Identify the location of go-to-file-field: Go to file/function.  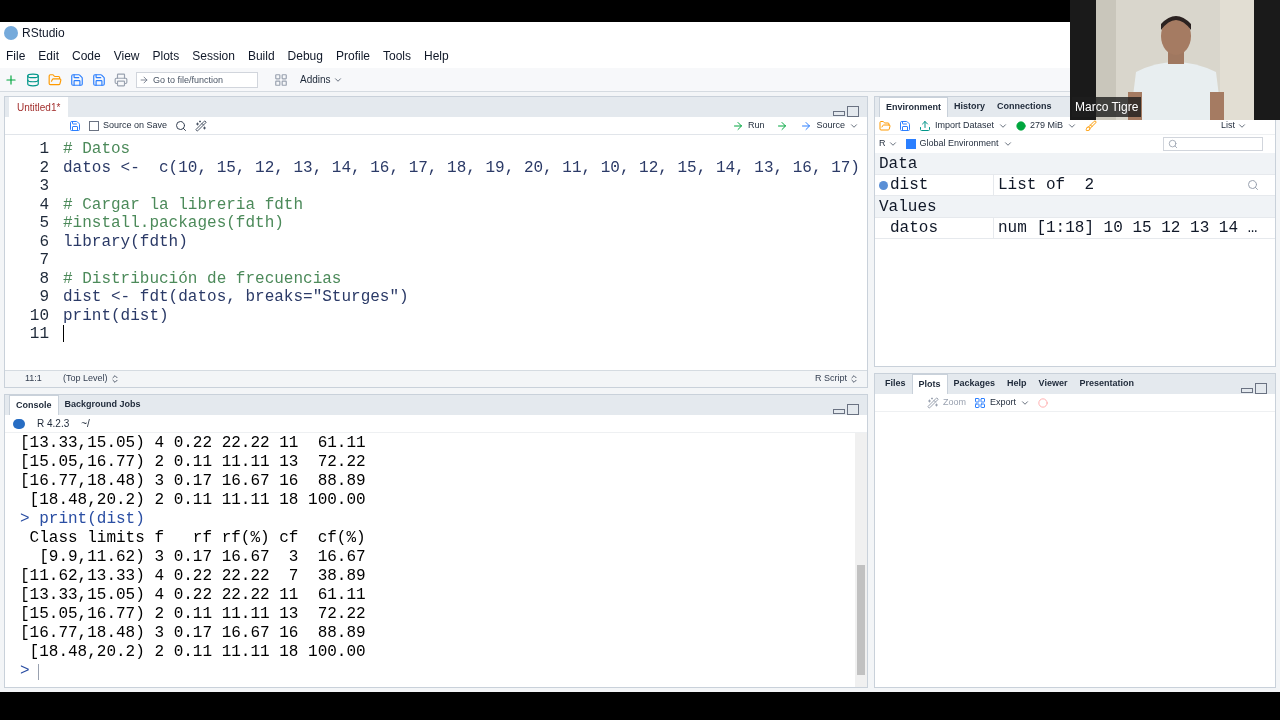
(197, 79).